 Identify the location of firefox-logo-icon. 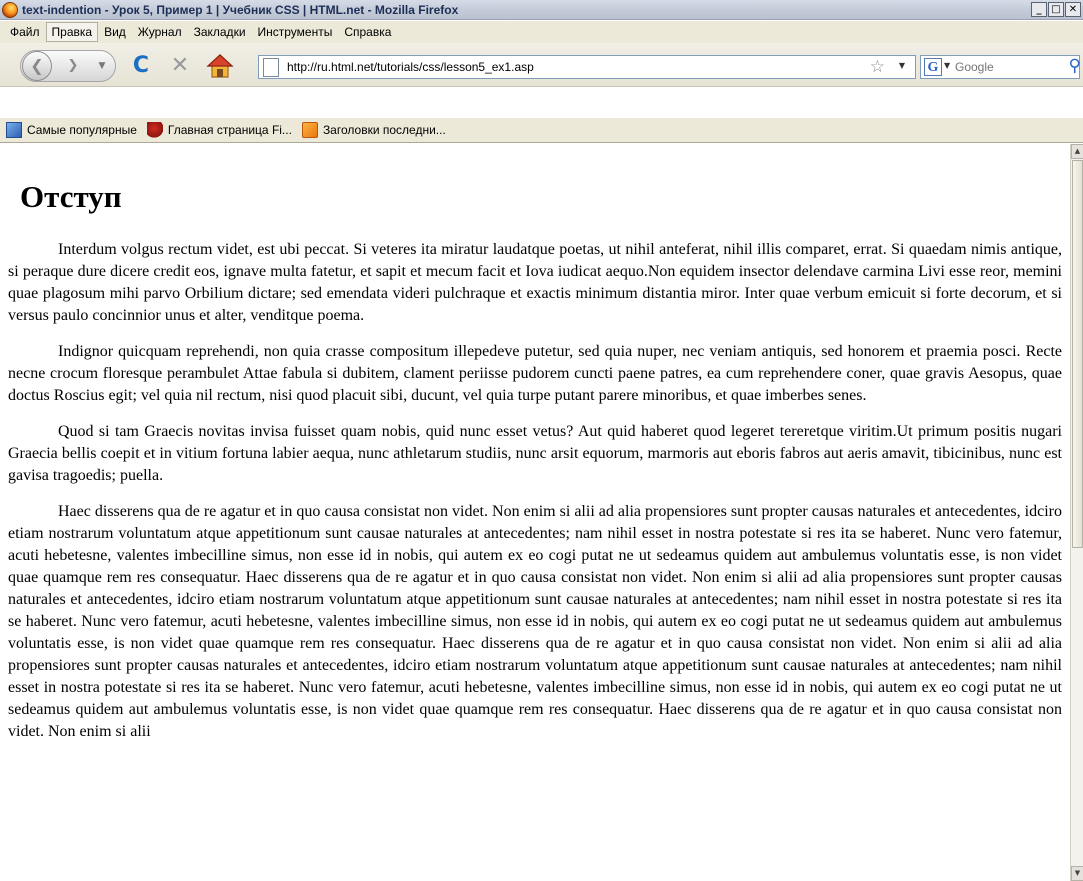
(10, 9).